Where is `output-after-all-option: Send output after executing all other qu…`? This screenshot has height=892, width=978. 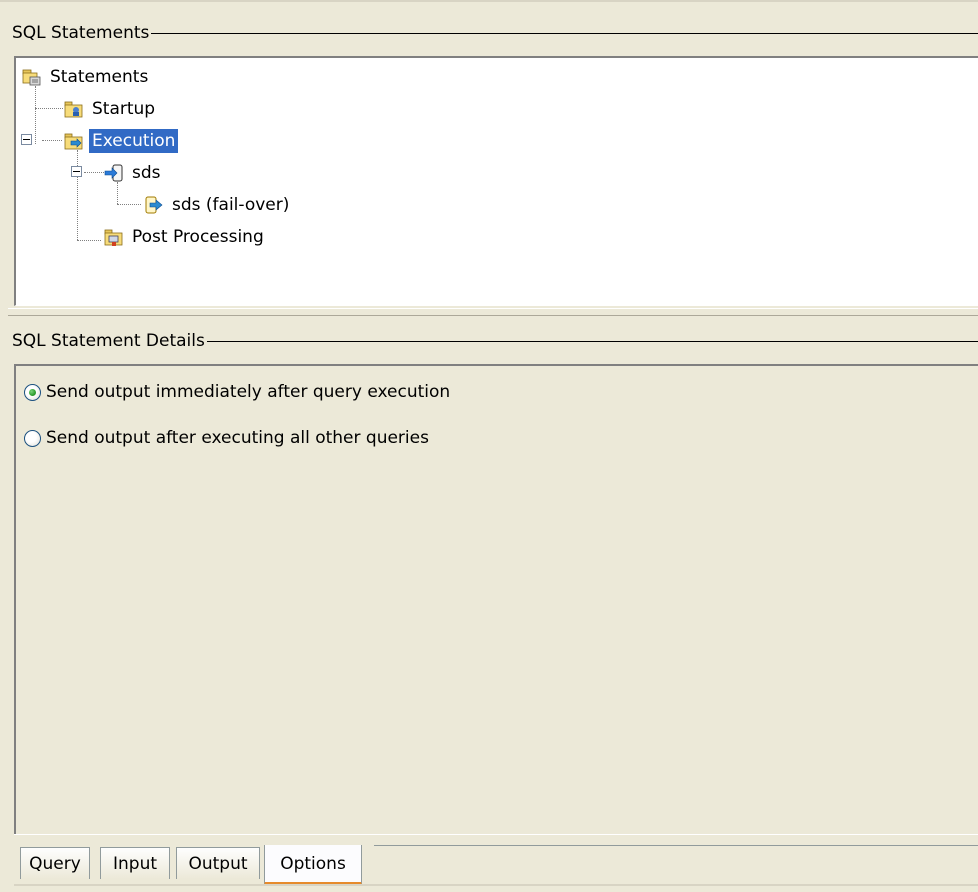 output-after-all-option: Send output after executing all other qu… is located at coordinates (226, 438).